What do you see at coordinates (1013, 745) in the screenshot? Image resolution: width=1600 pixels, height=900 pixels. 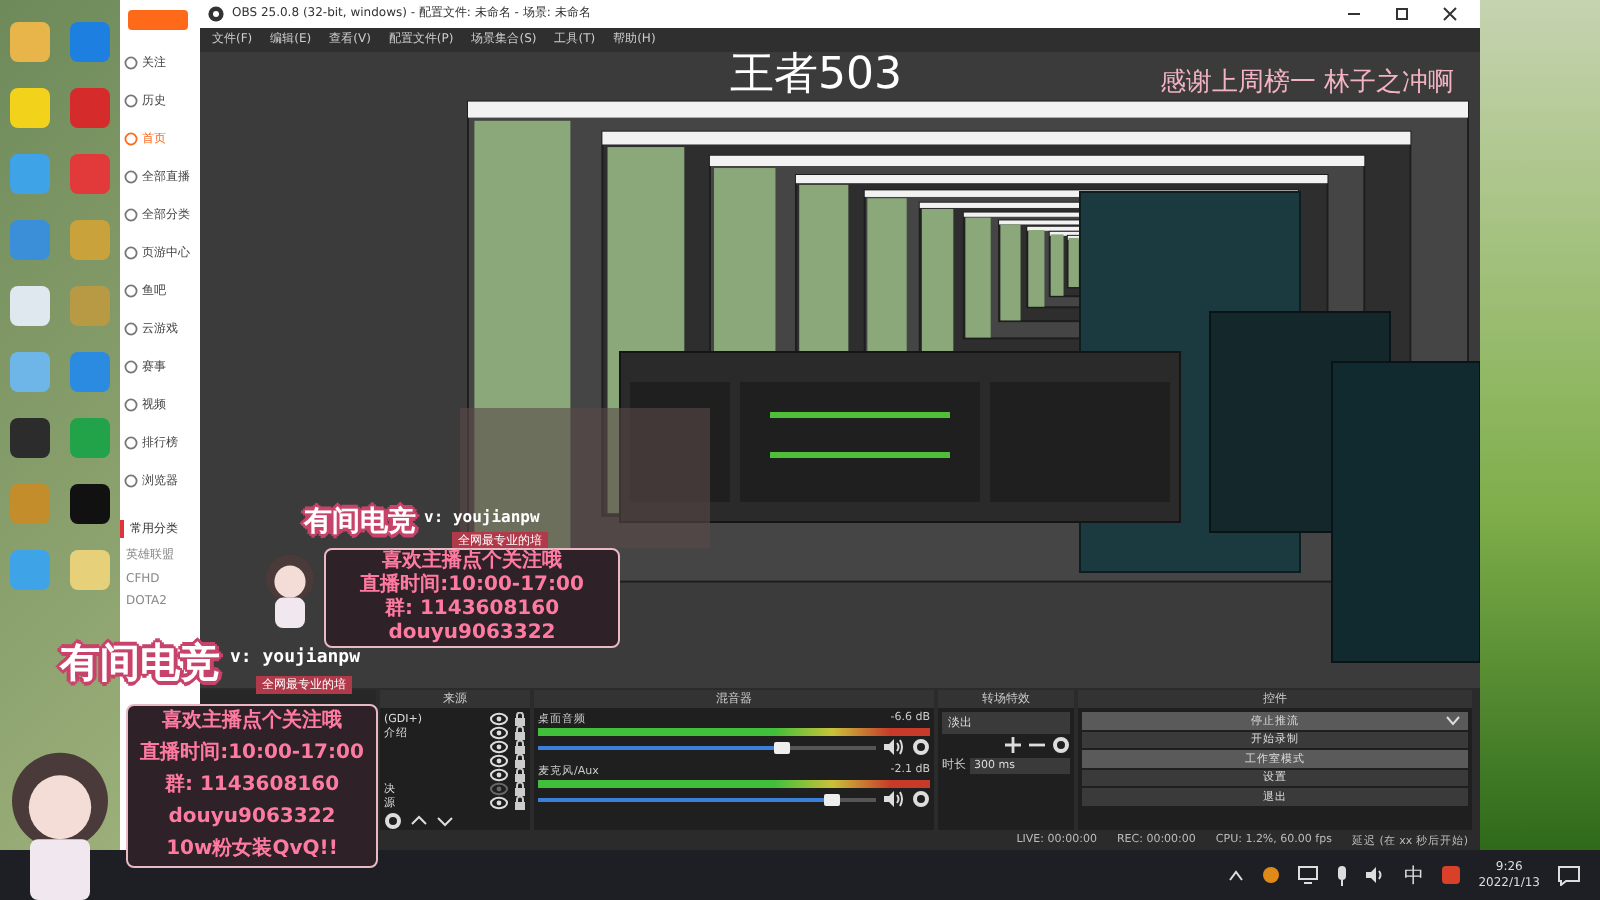 I see `add-icon` at bounding box center [1013, 745].